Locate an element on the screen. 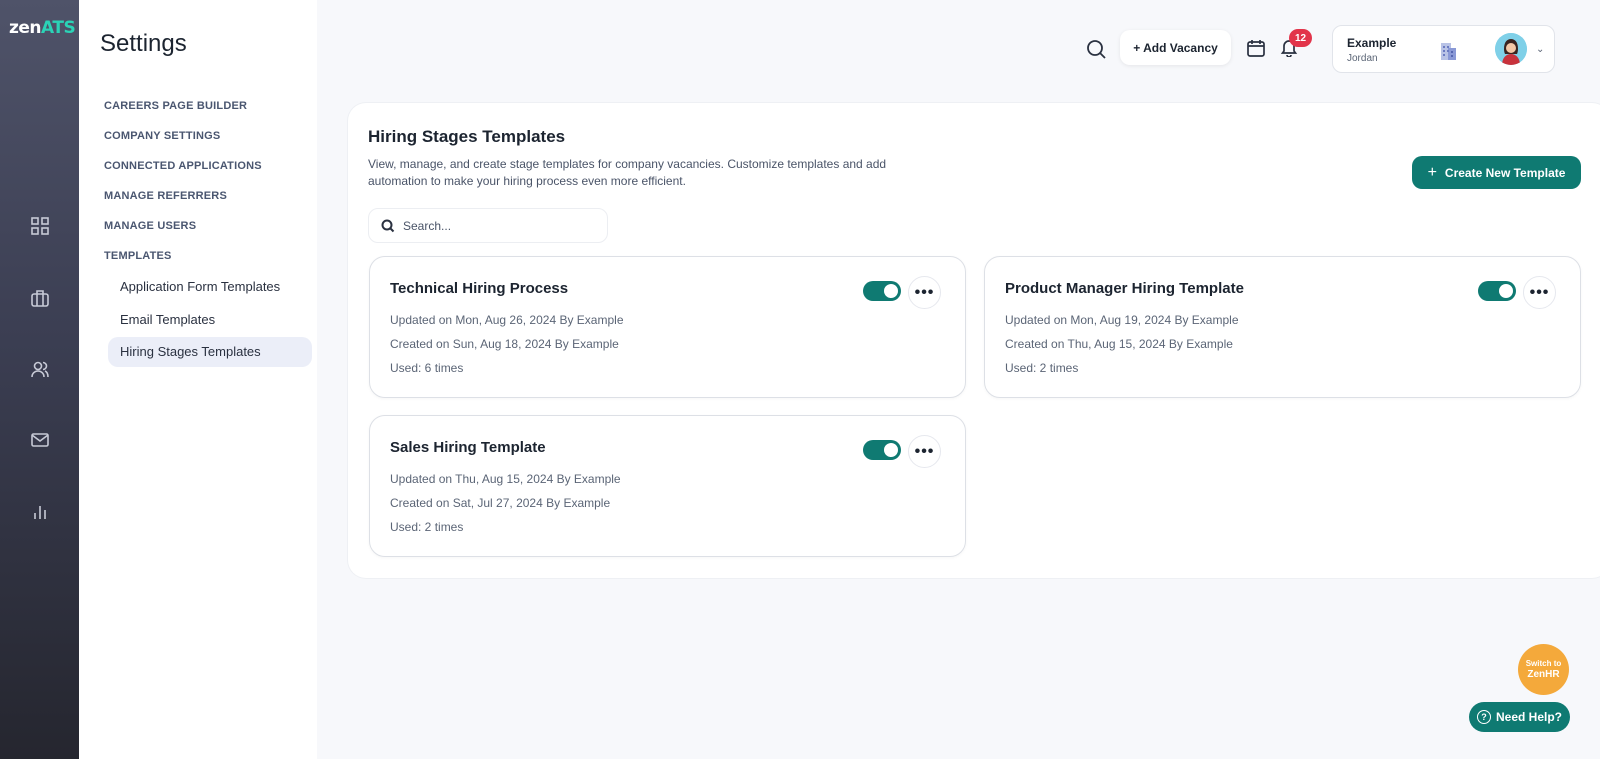  page-title: Hiring Stages Templates is located at coordinates (467, 136).